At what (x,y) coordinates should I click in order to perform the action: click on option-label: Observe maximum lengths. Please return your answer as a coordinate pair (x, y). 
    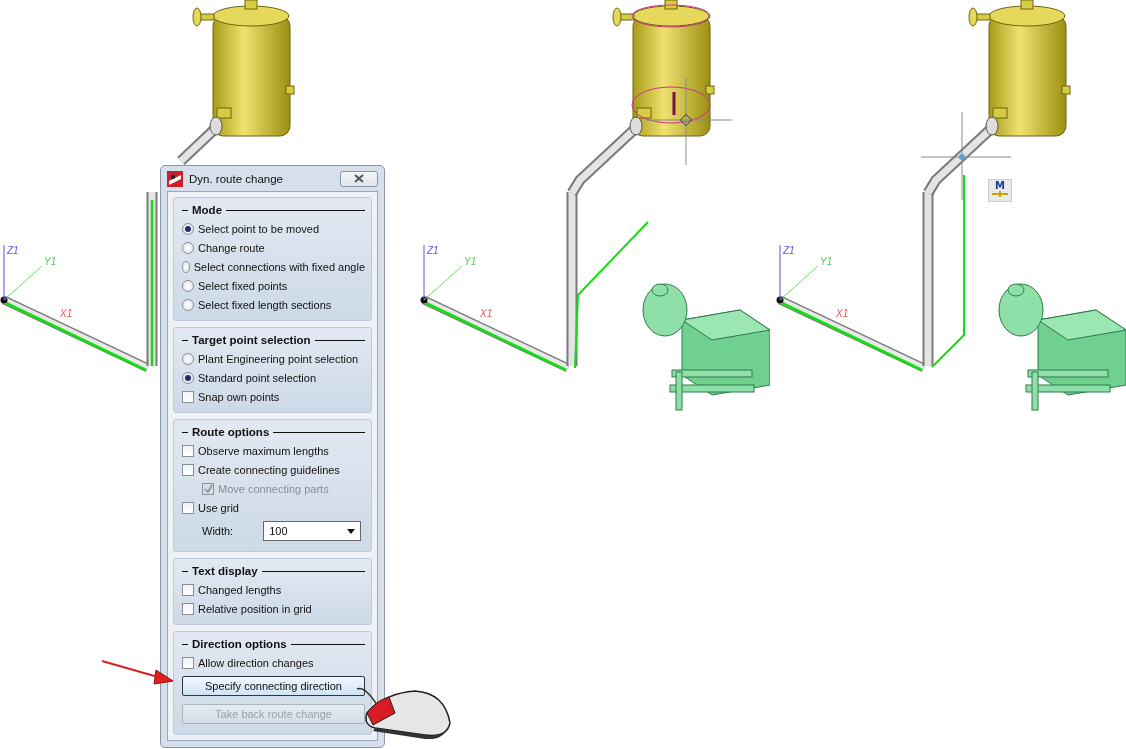
    Looking at the image, I should click on (263, 450).